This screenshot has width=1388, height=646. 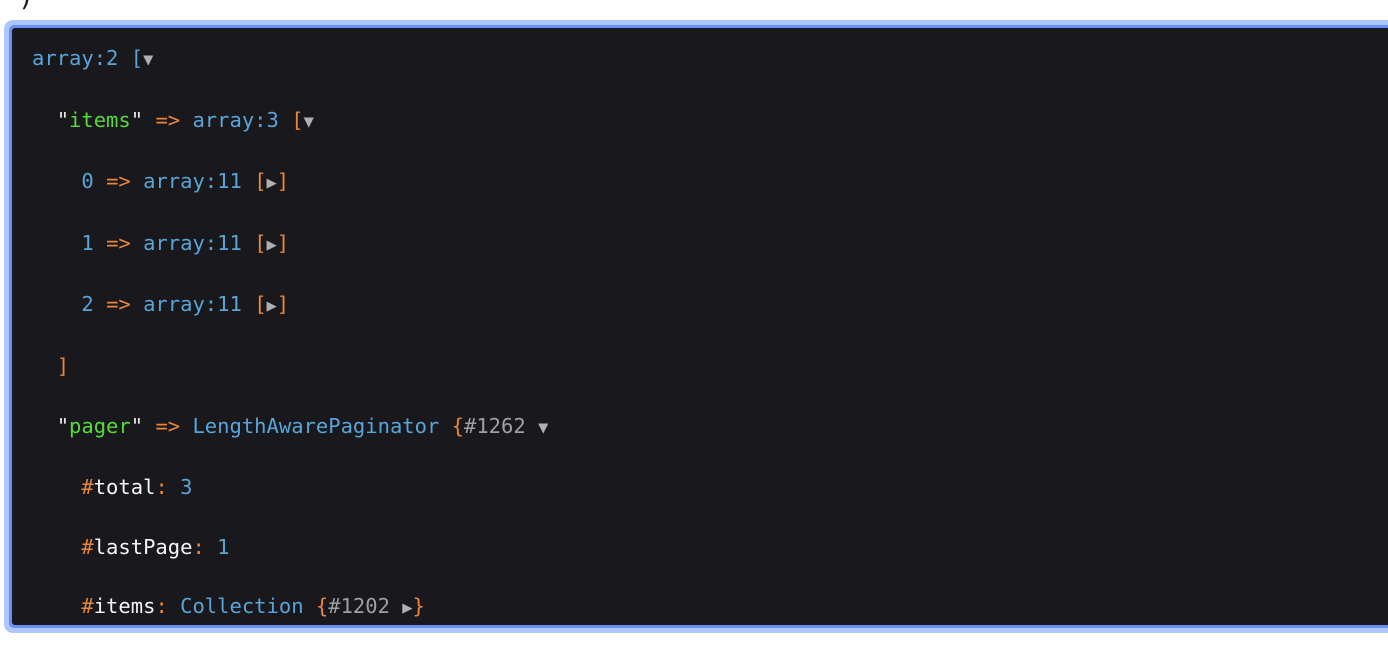 What do you see at coordinates (192, 304) in the screenshot?
I see `items-2-type-label: array:11` at bounding box center [192, 304].